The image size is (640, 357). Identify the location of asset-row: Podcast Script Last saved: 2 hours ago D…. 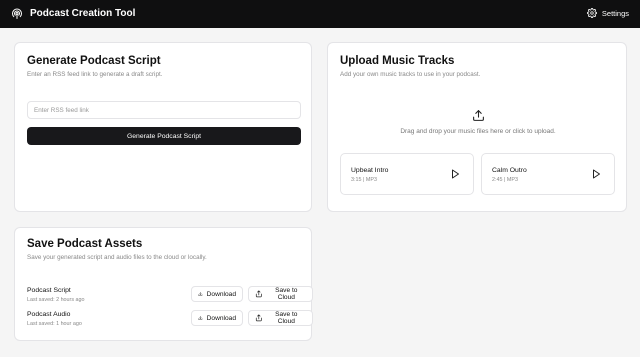
(170, 296).